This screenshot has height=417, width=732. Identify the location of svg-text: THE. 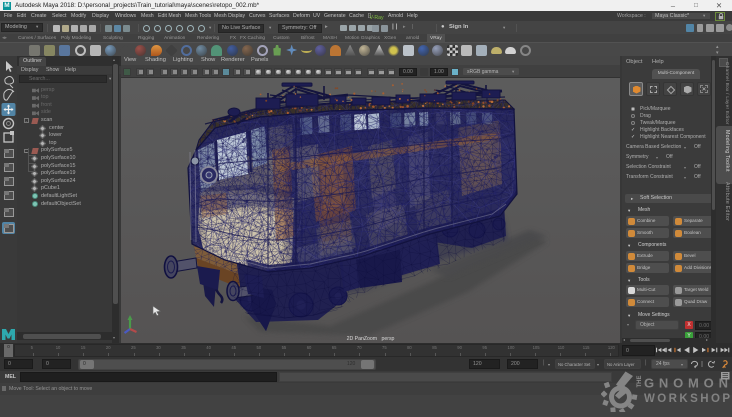
(640, 382).